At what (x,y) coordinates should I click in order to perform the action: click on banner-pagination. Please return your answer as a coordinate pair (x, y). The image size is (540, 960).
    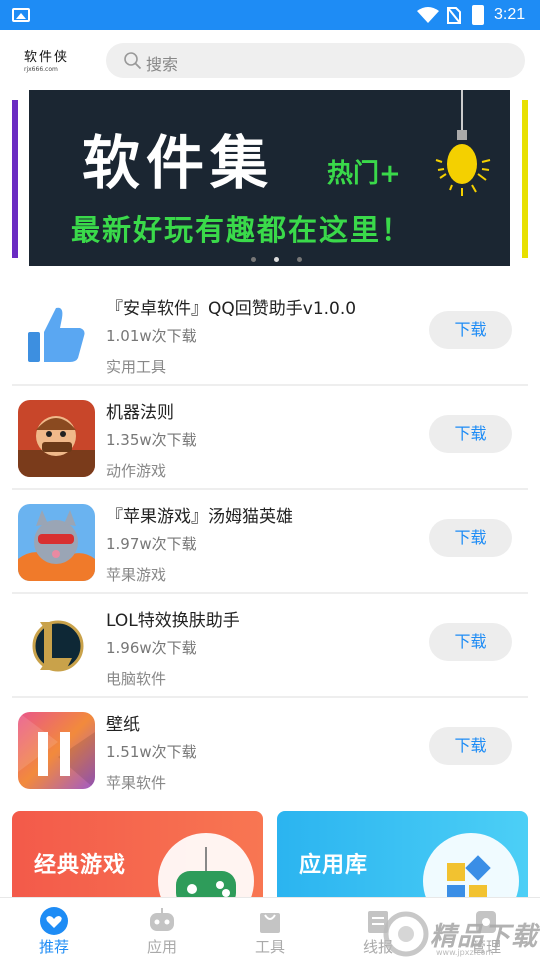
    Looking at the image, I should click on (276, 256).